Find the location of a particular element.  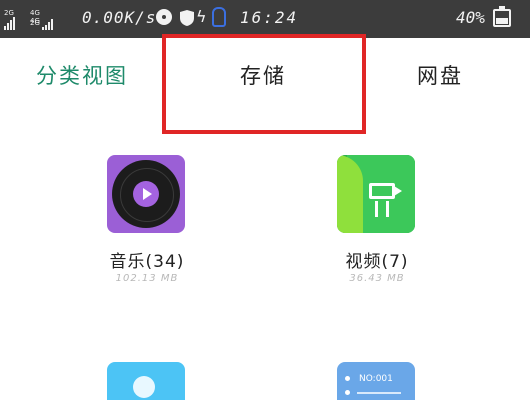

category-label: 音乐(34) is located at coordinates (147, 262).